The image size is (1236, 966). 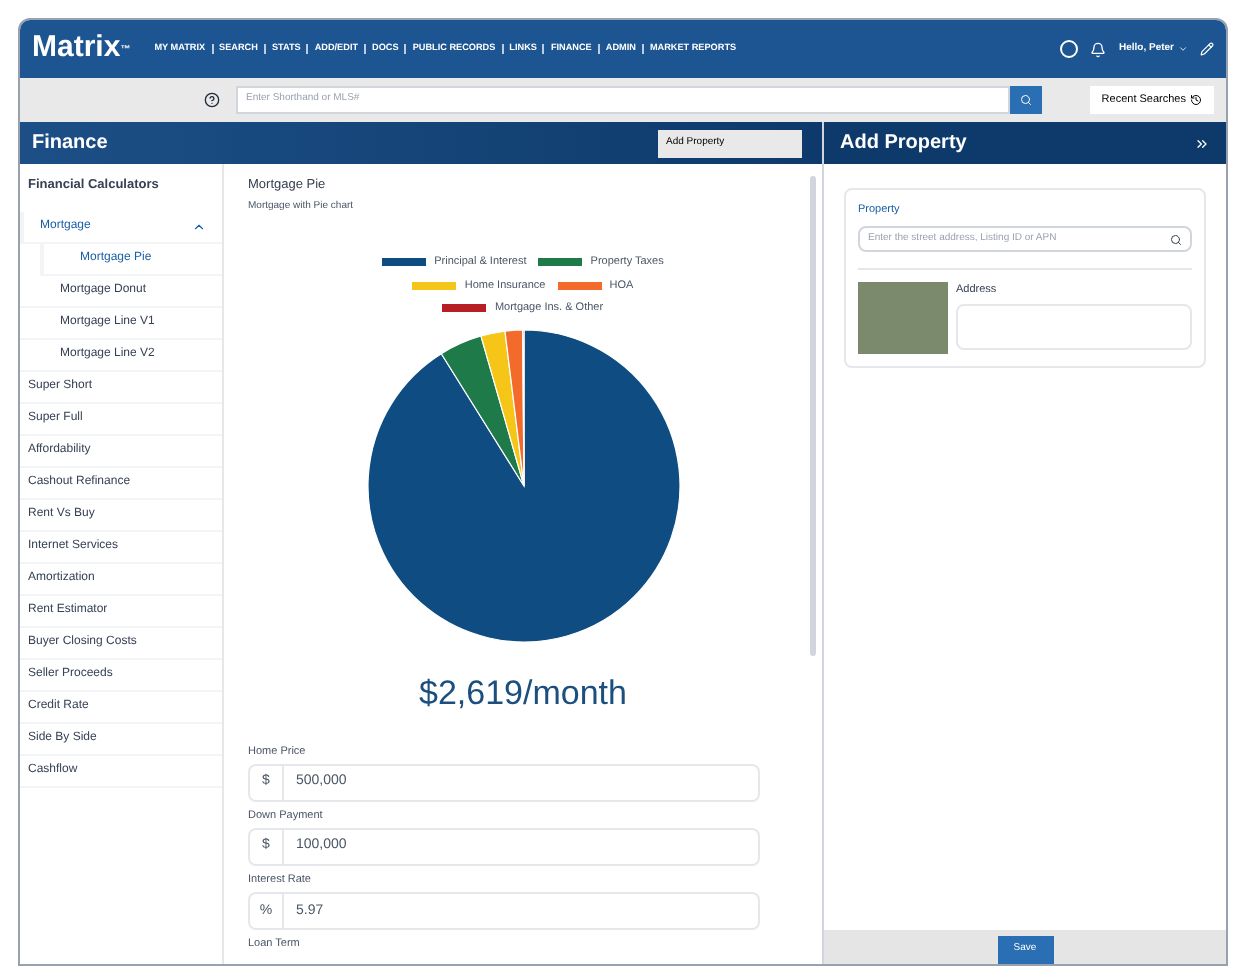 What do you see at coordinates (903, 318) in the screenshot?
I see `house-photo-placeholder` at bounding box center [903, 318].